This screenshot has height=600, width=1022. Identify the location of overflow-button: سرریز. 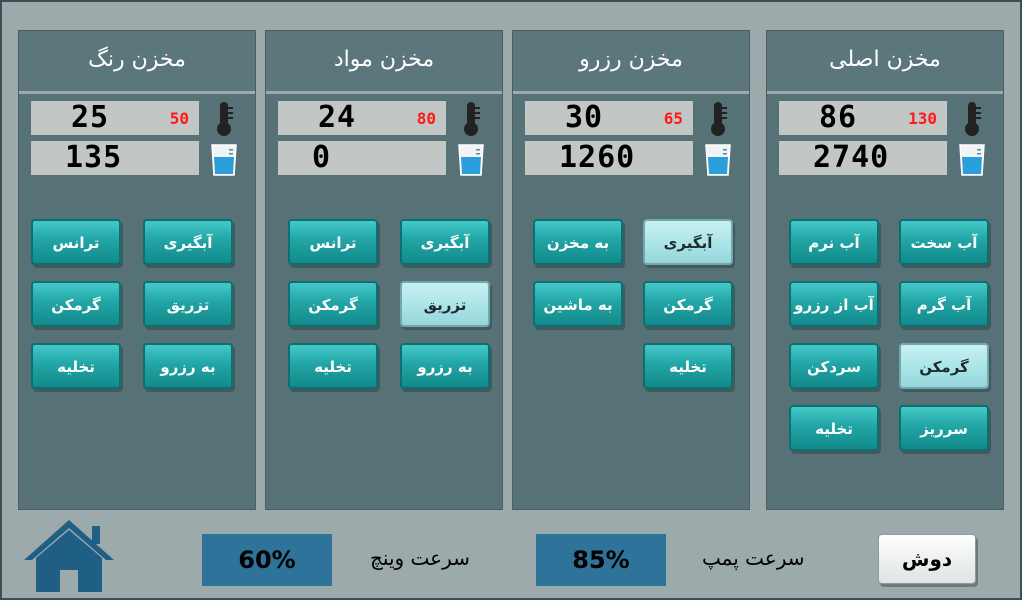
(944, 428).